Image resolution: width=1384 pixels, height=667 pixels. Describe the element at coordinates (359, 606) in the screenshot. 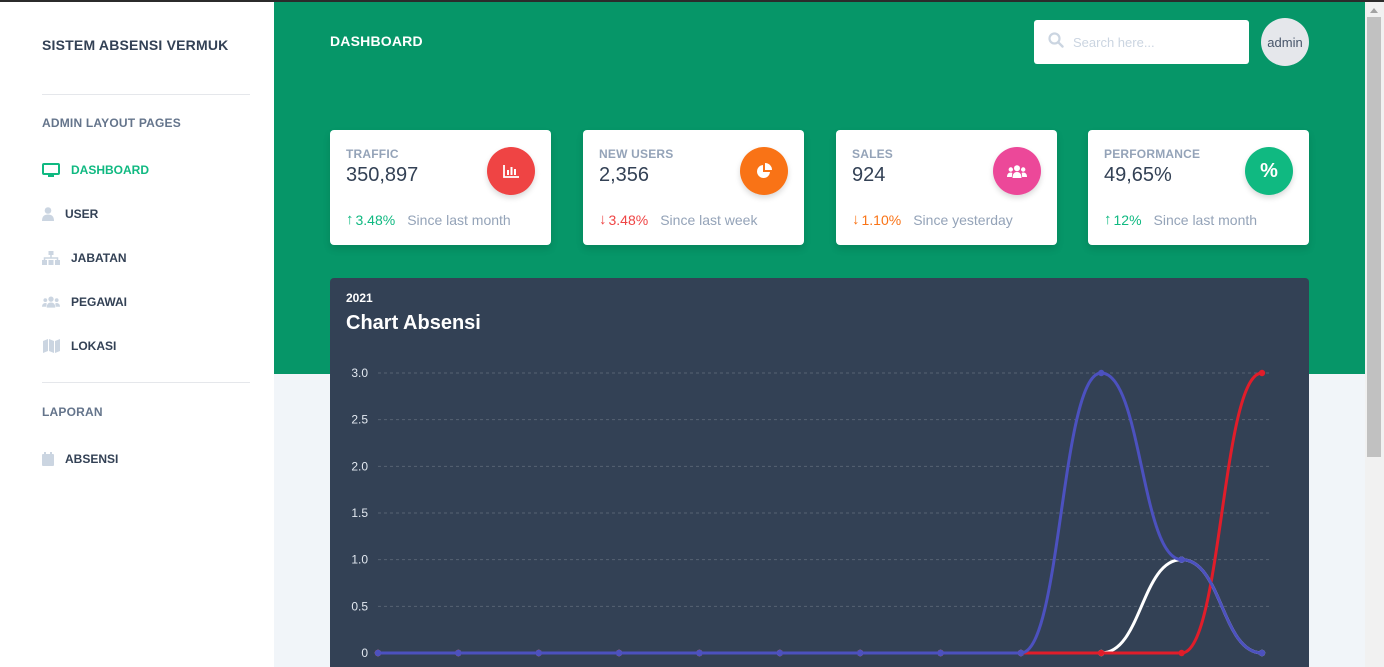

I see `y-tick-label: 0.5` at that location.